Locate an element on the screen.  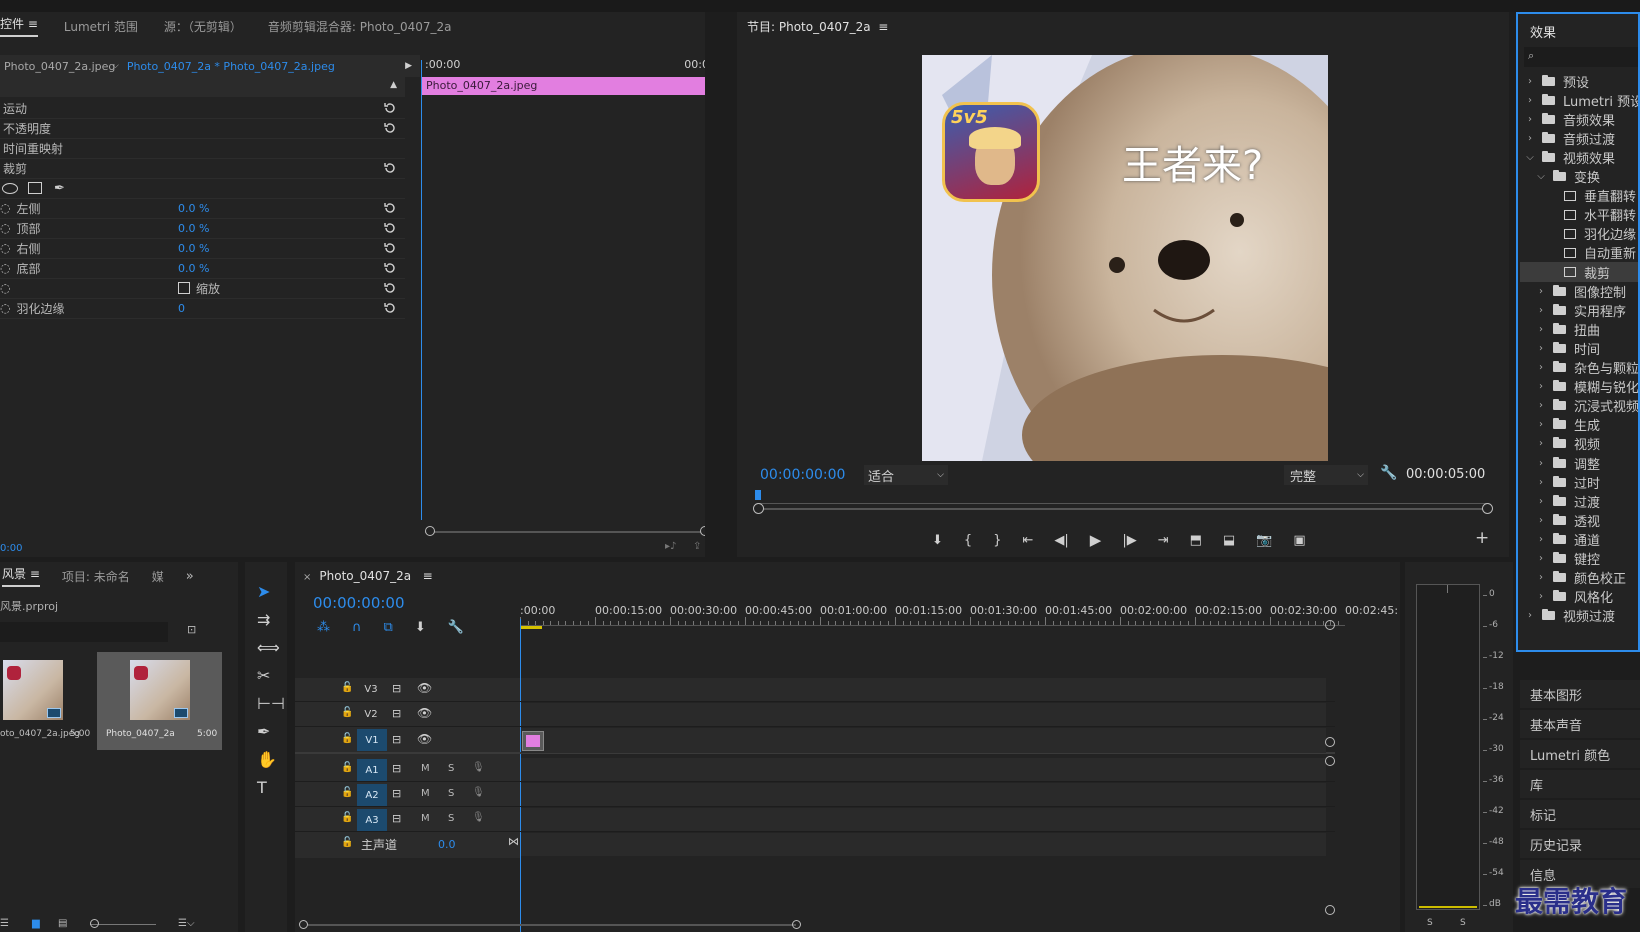
snap-icon: ∩ is located at coordinates (357, 627).